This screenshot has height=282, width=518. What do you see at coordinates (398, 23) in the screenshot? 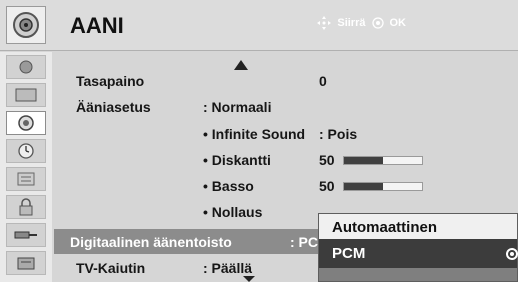
I see `nav-ok-label: OK` at bounding box center [398, 23].